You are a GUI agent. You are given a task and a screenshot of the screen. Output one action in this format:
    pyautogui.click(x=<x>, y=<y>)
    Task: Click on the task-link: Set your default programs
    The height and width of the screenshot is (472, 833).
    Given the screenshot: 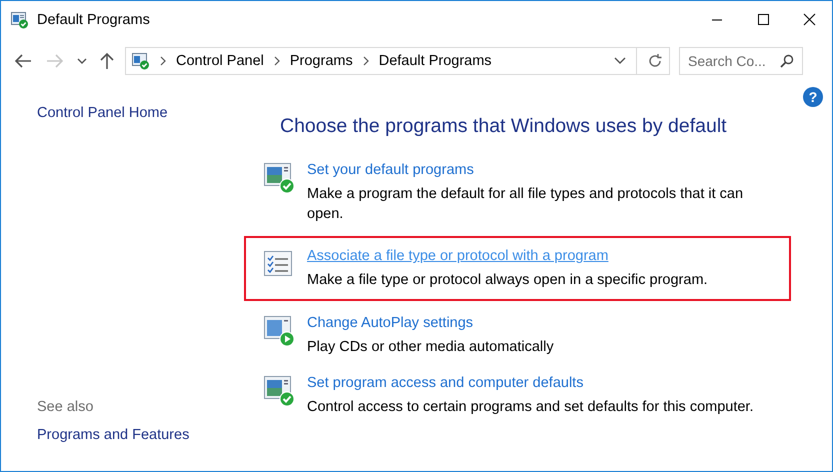 What is the action you would take?
    pyautogui.click(x=538, y=170)
    